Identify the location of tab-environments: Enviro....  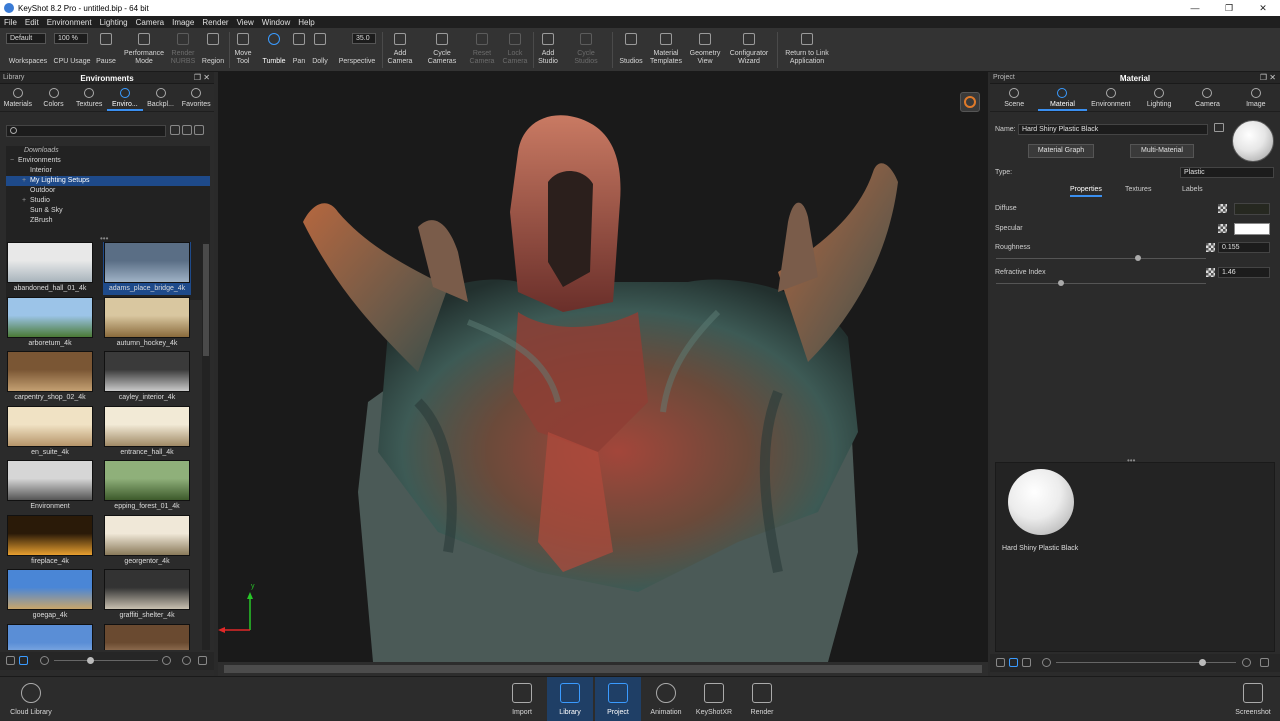
(125, 97).